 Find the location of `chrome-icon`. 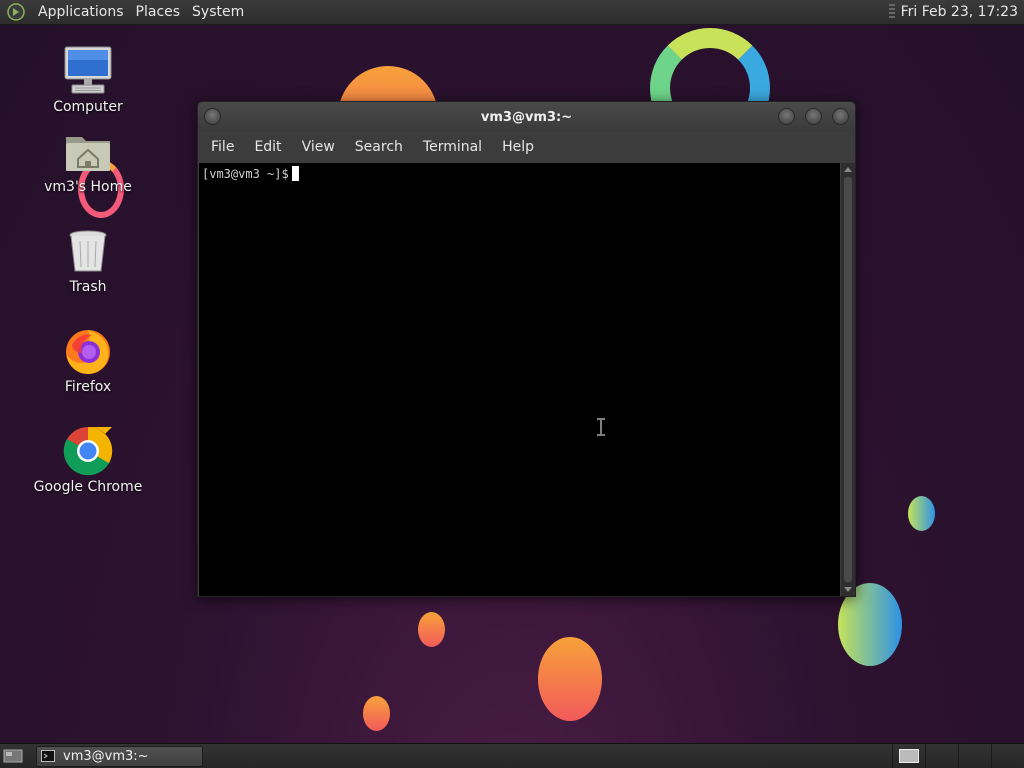

chrome-icon is located at coordinates (88, 451).